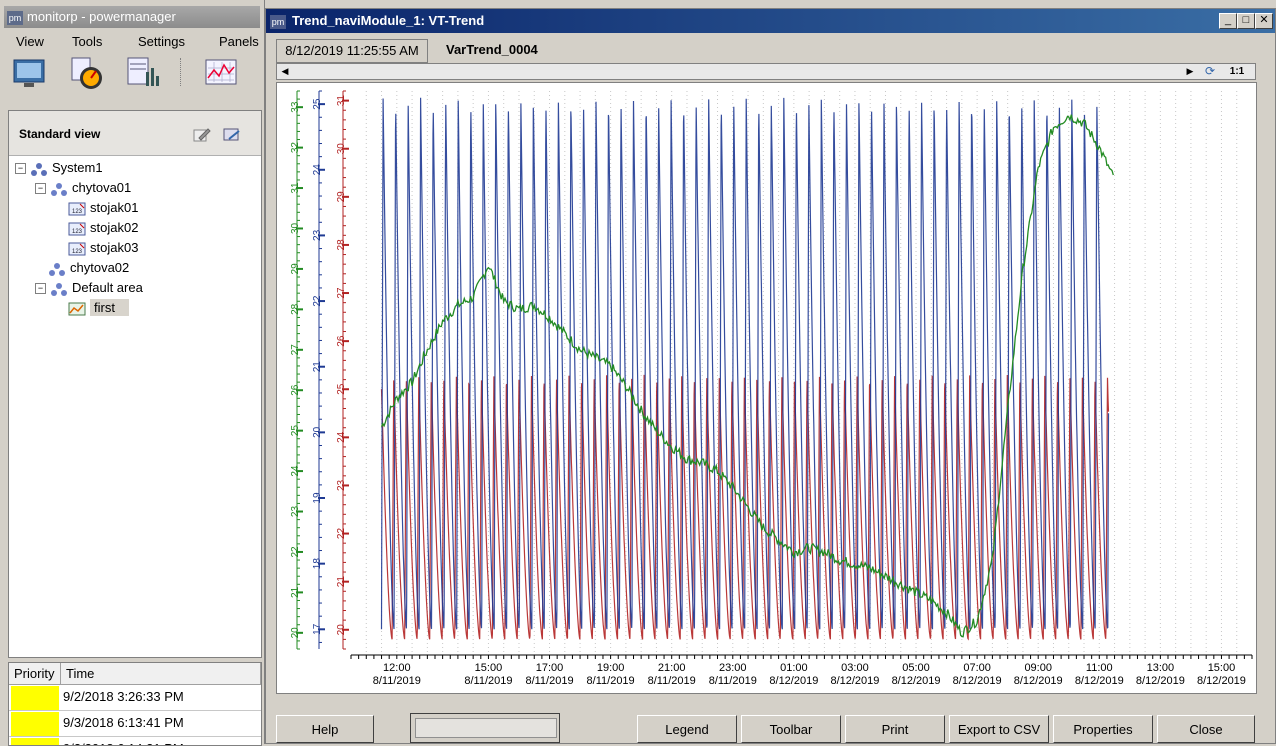  Describe the element at coordinates (1246, 21) in the screenshot. I see `maximize-button: □` at that location.